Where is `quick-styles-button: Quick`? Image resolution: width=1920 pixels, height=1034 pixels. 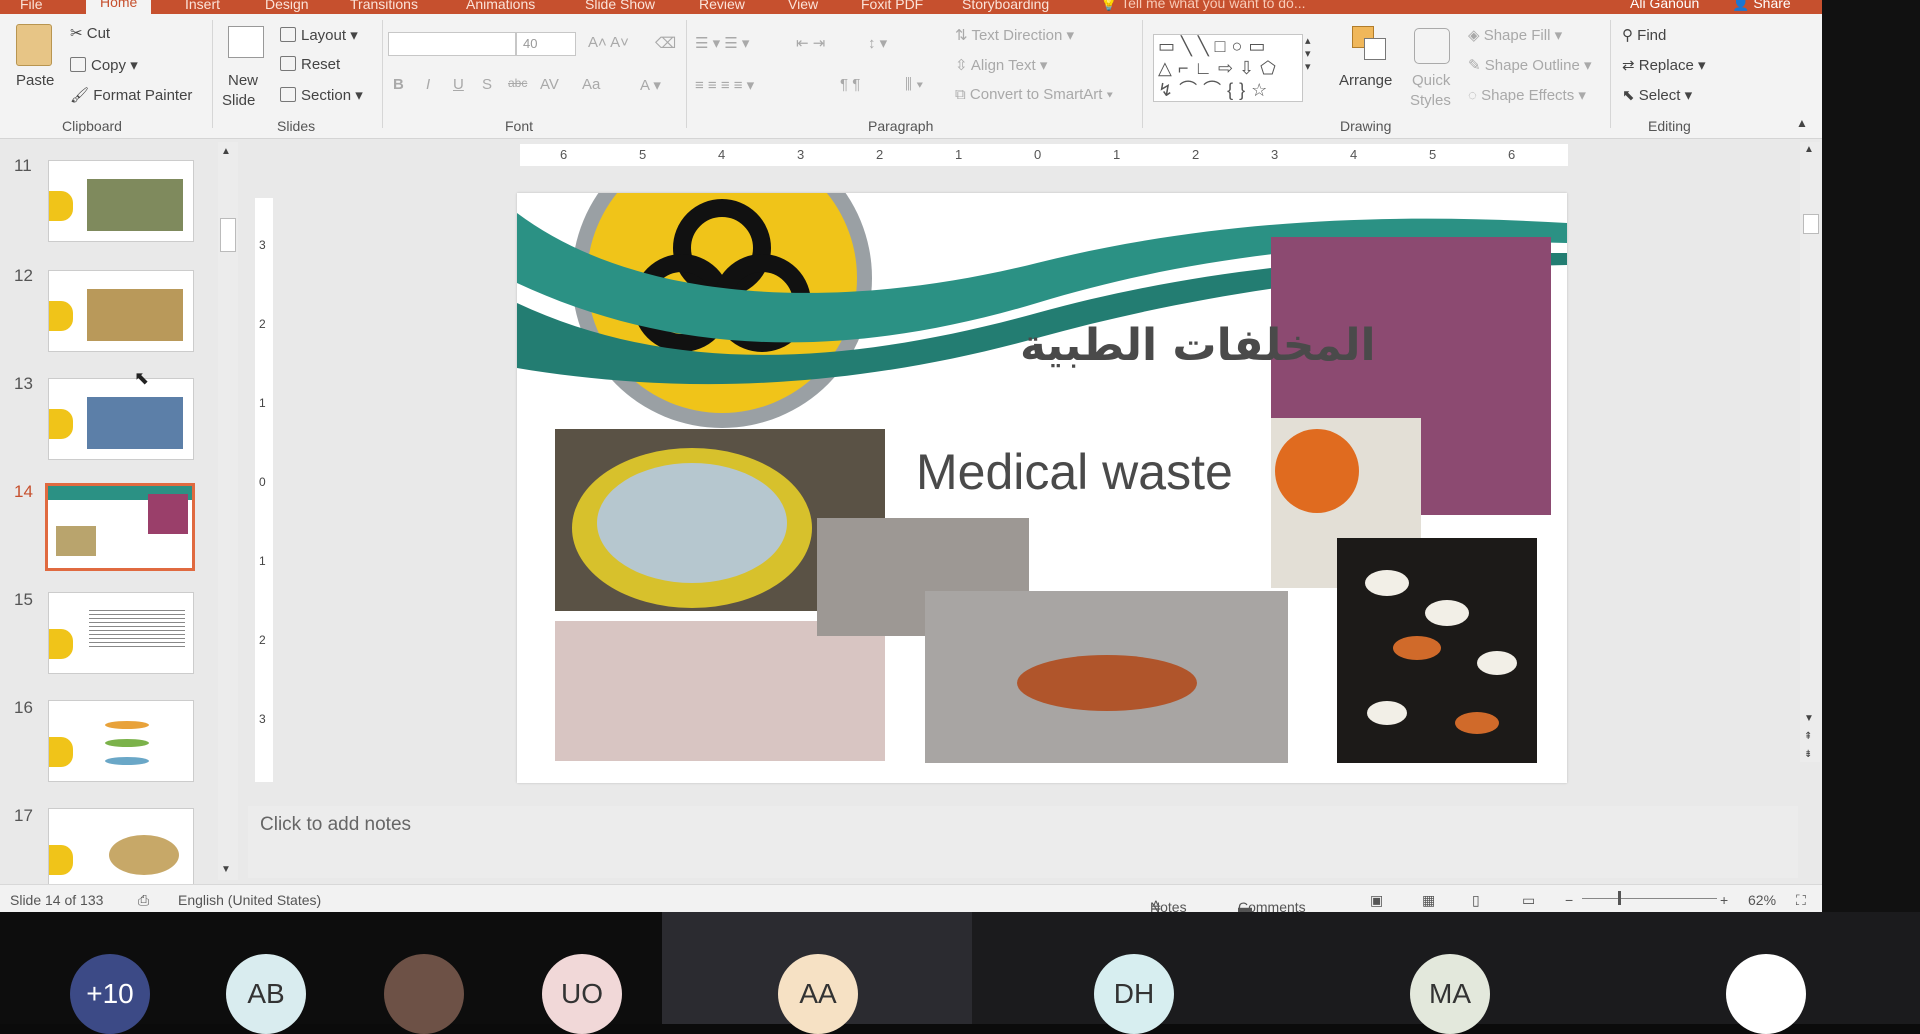
quick-styles-button: Quick is located at coordinates (1431, 80).